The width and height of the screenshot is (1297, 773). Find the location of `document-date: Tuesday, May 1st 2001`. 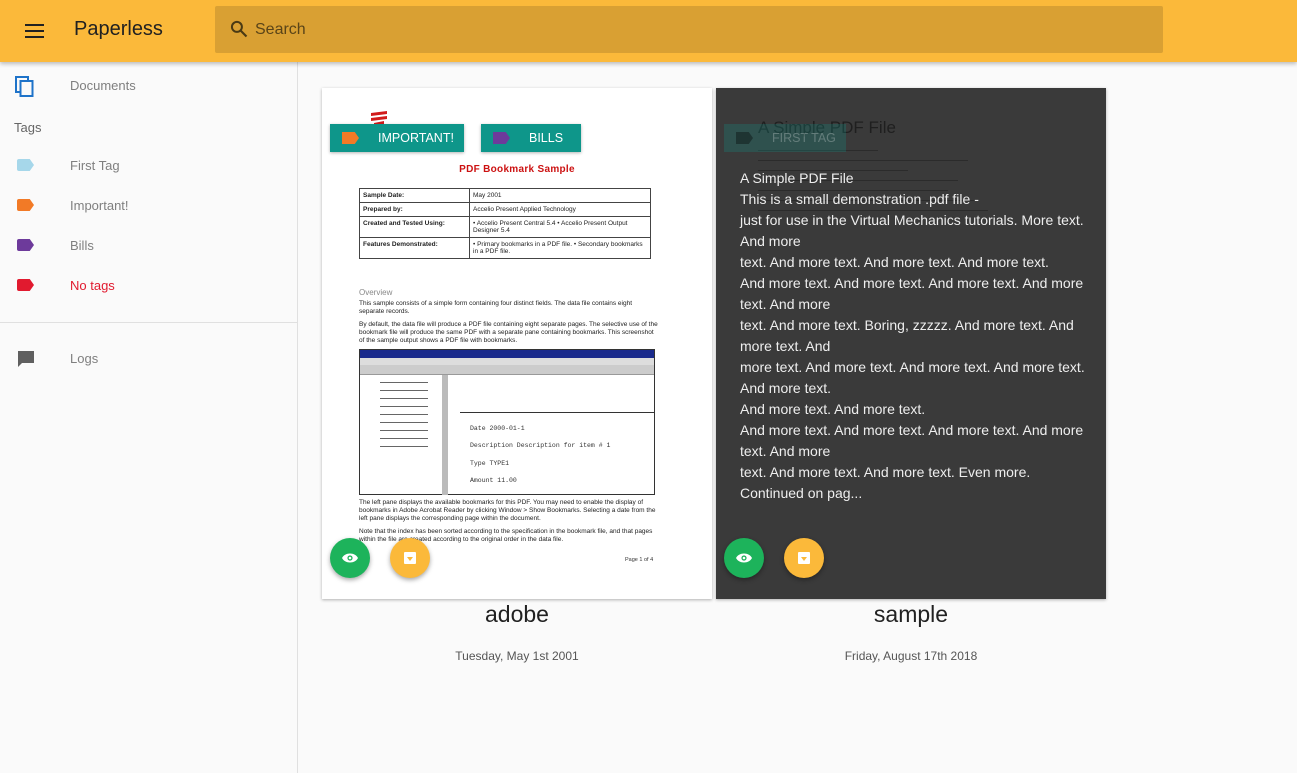

document-date: Tuesday, May 1st 2001 is located at coordinates (517, 656).